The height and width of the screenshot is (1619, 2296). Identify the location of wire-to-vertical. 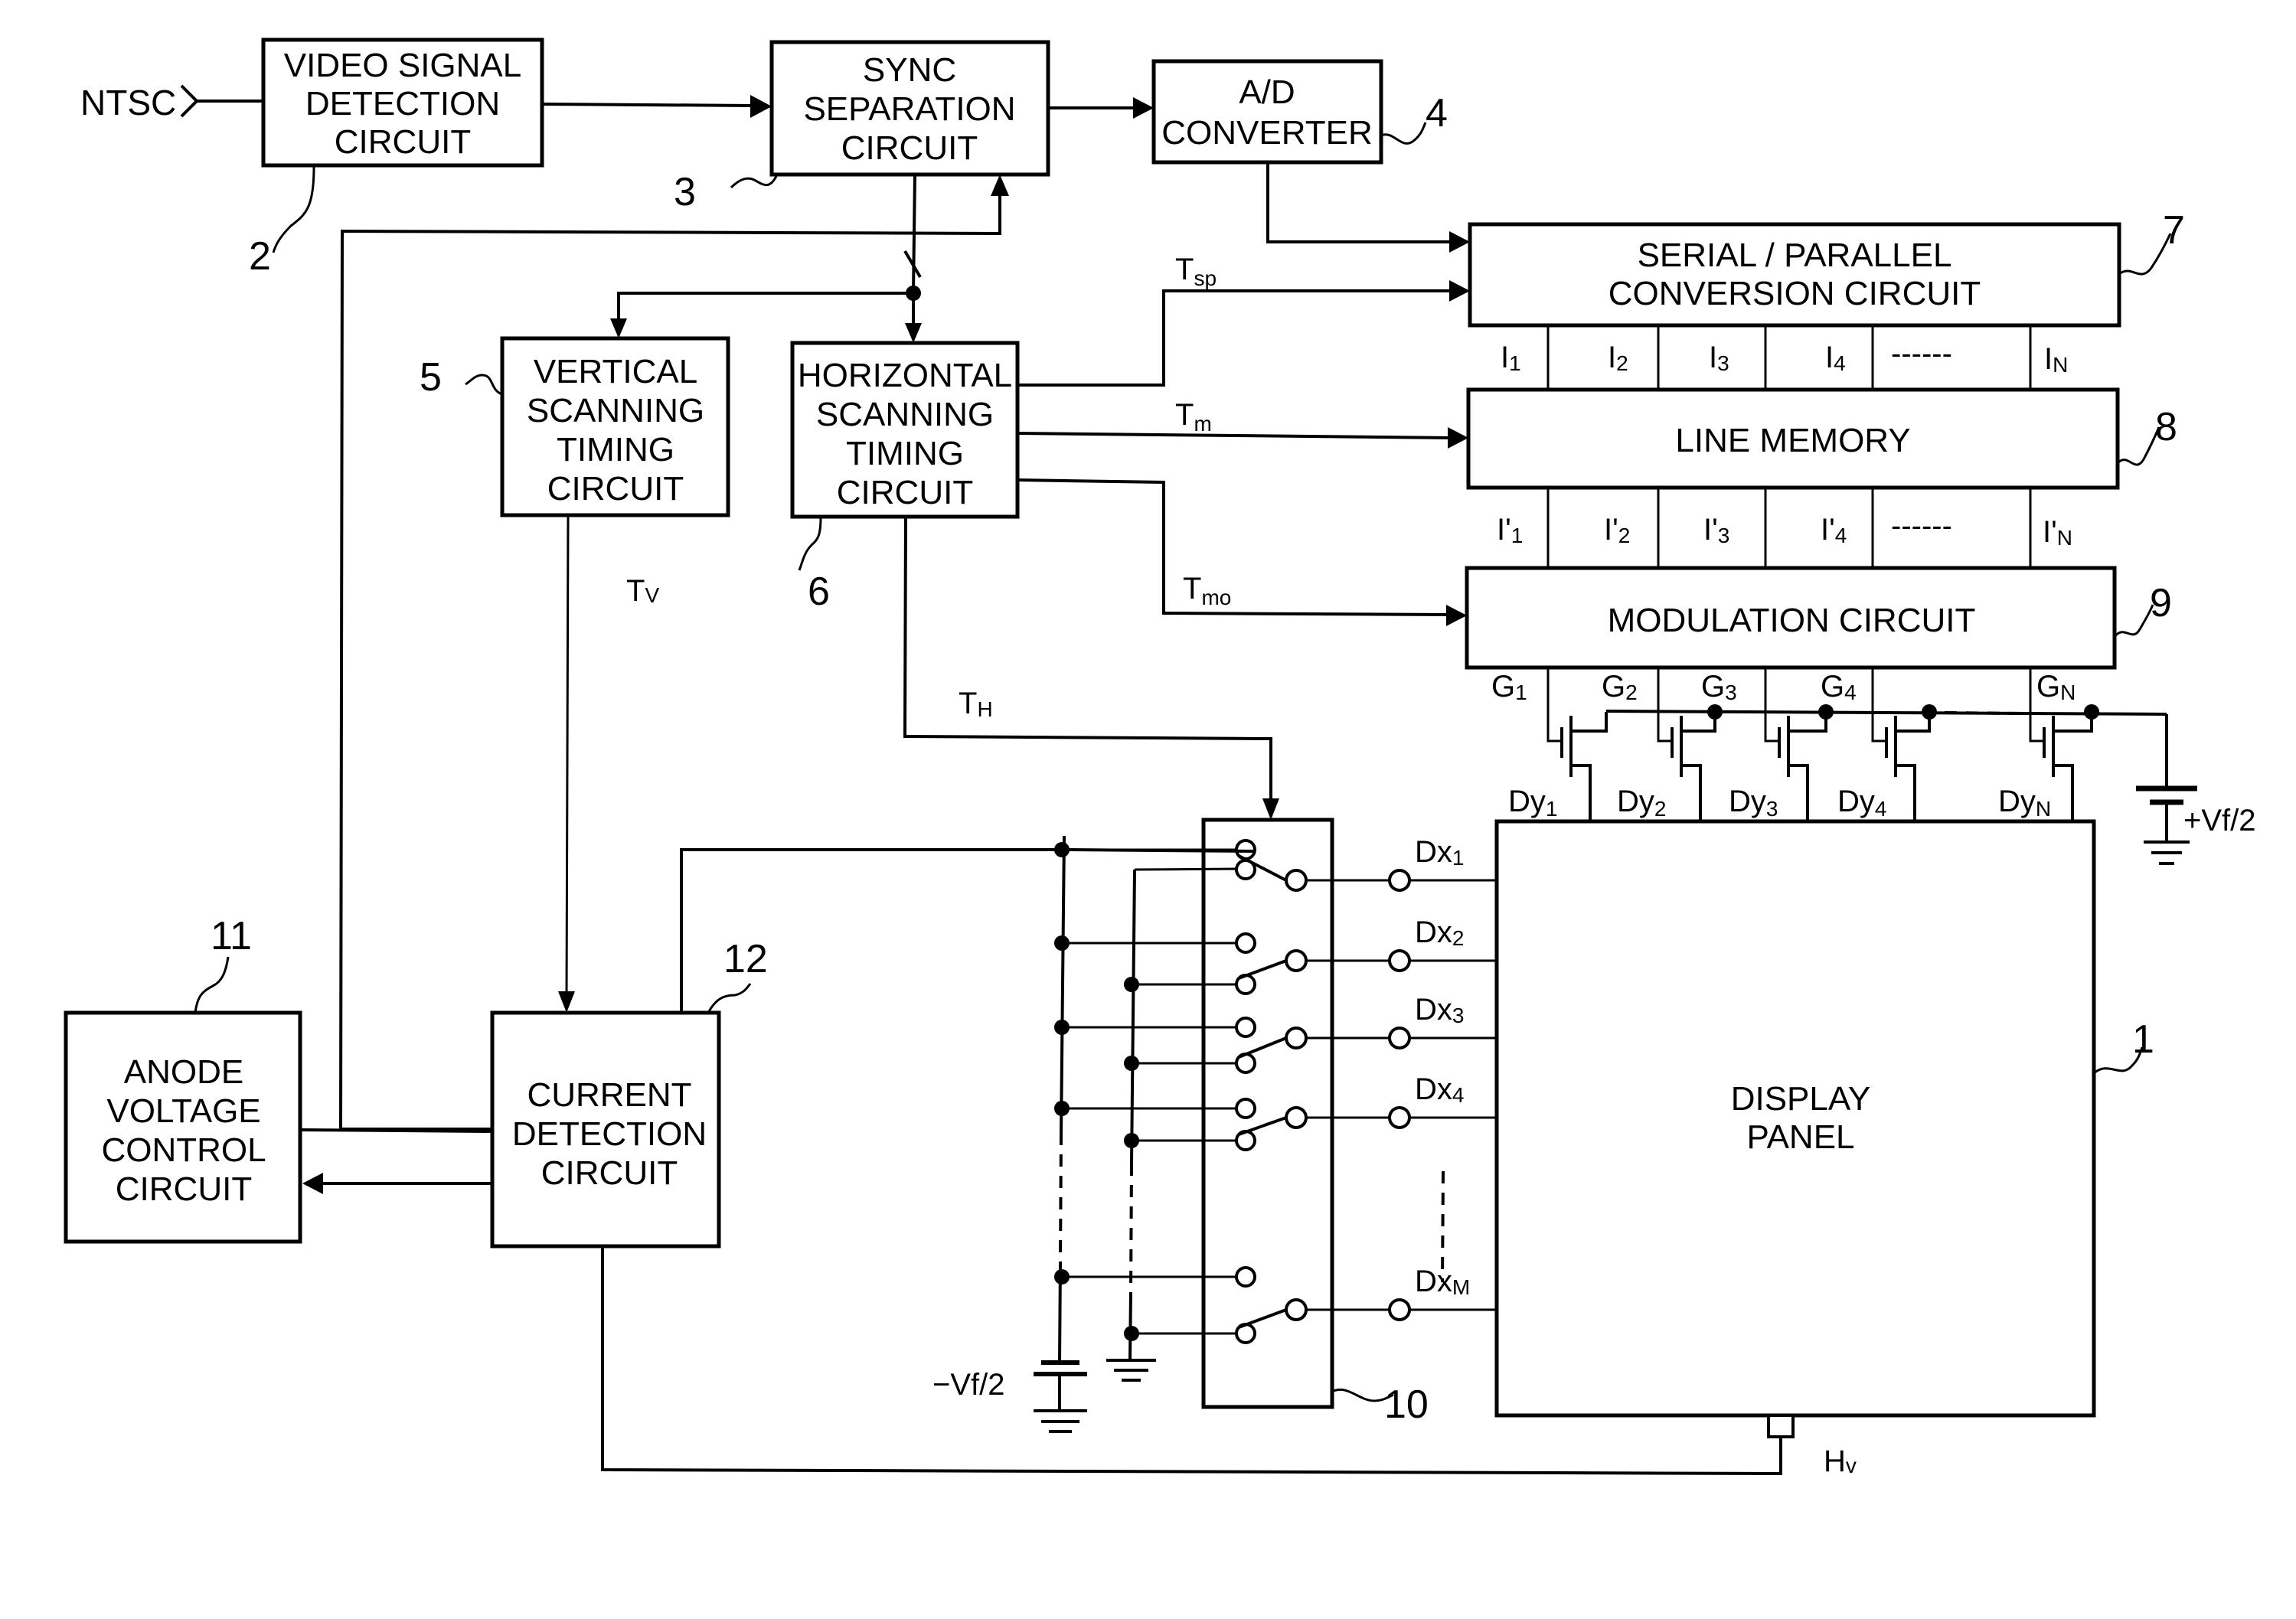
(765, 308).